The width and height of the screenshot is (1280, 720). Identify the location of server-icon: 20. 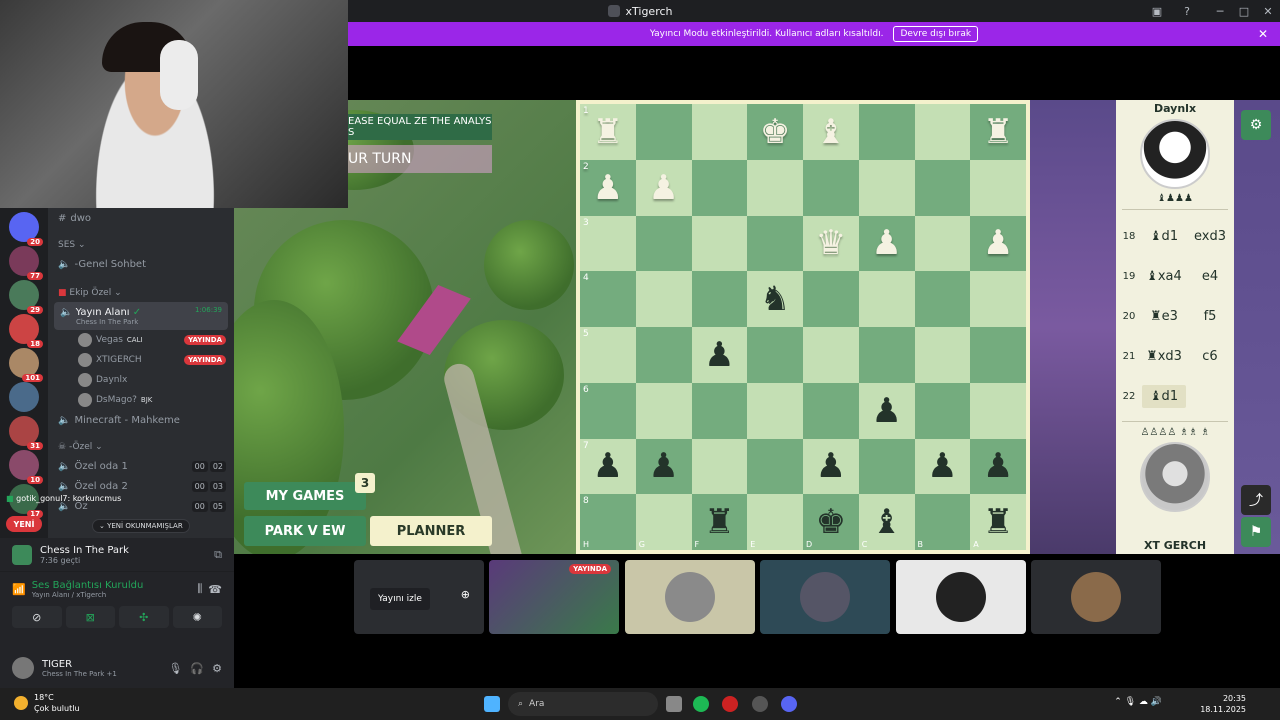
(26, 229).